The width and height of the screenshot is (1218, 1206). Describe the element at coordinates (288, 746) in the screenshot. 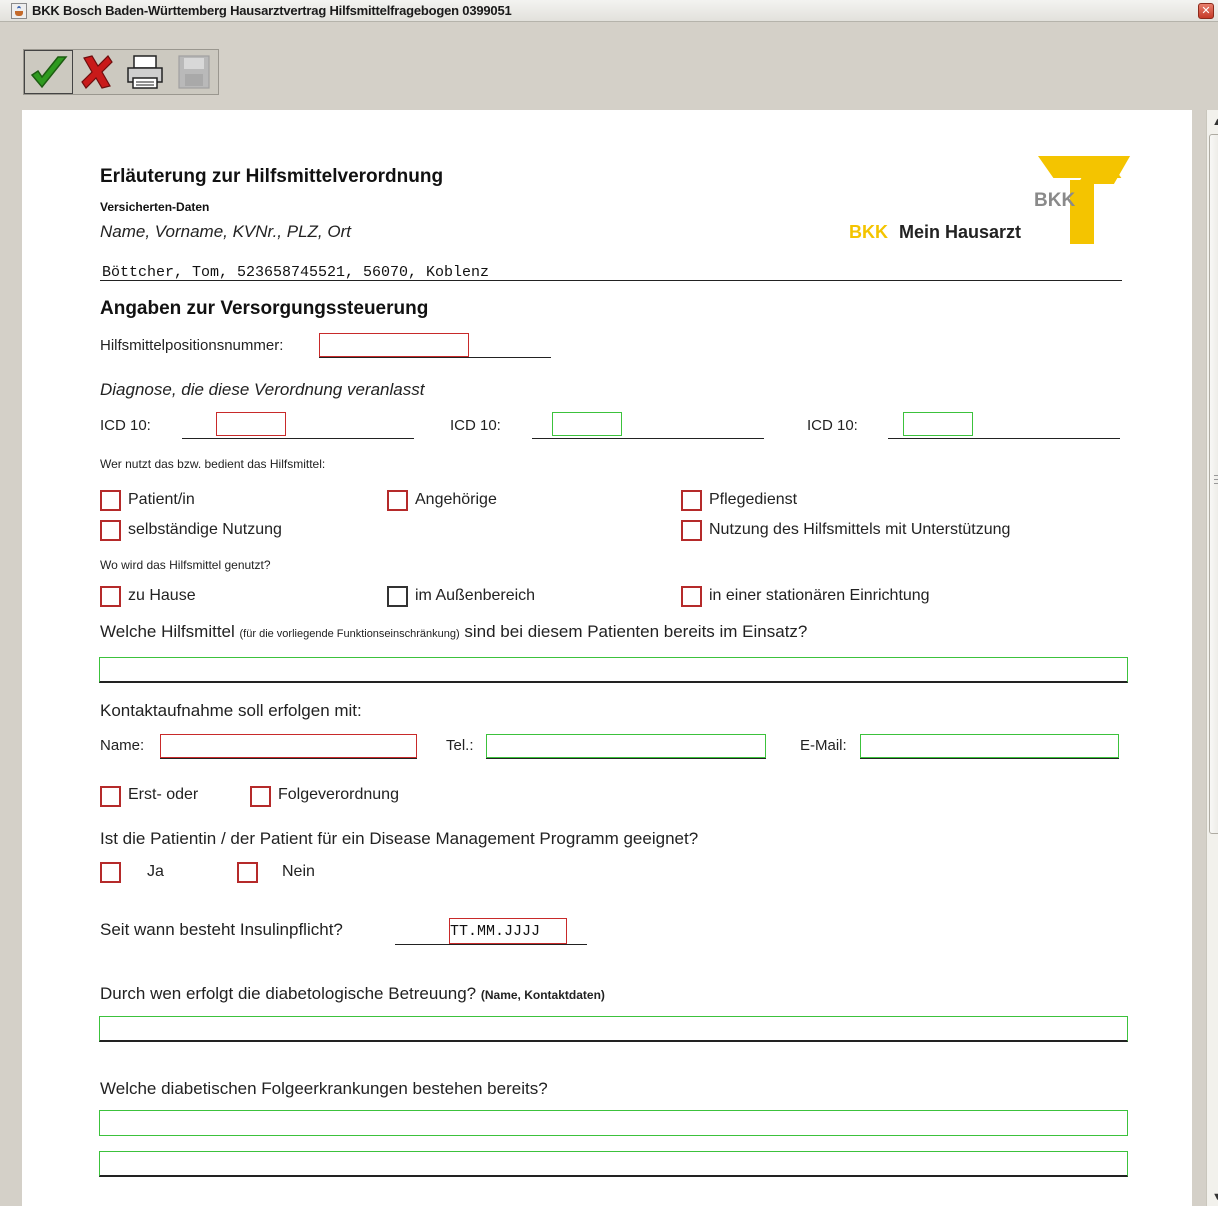

I see `contact-name-input` at that location.